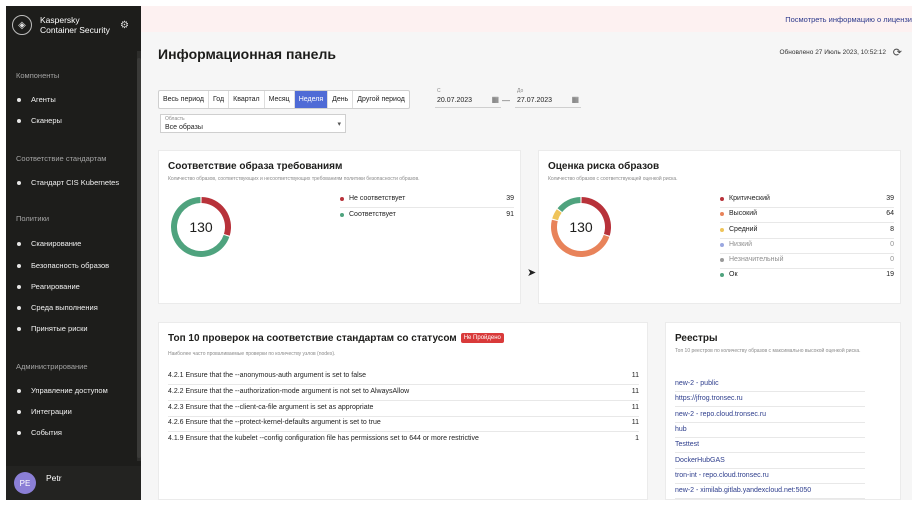 The image size is (918, 507). What do you see at coordinates (44, 411) in the screenshot?
I see `sidebar-item-integrations: Интеграции` at bounding box center [44, 411].